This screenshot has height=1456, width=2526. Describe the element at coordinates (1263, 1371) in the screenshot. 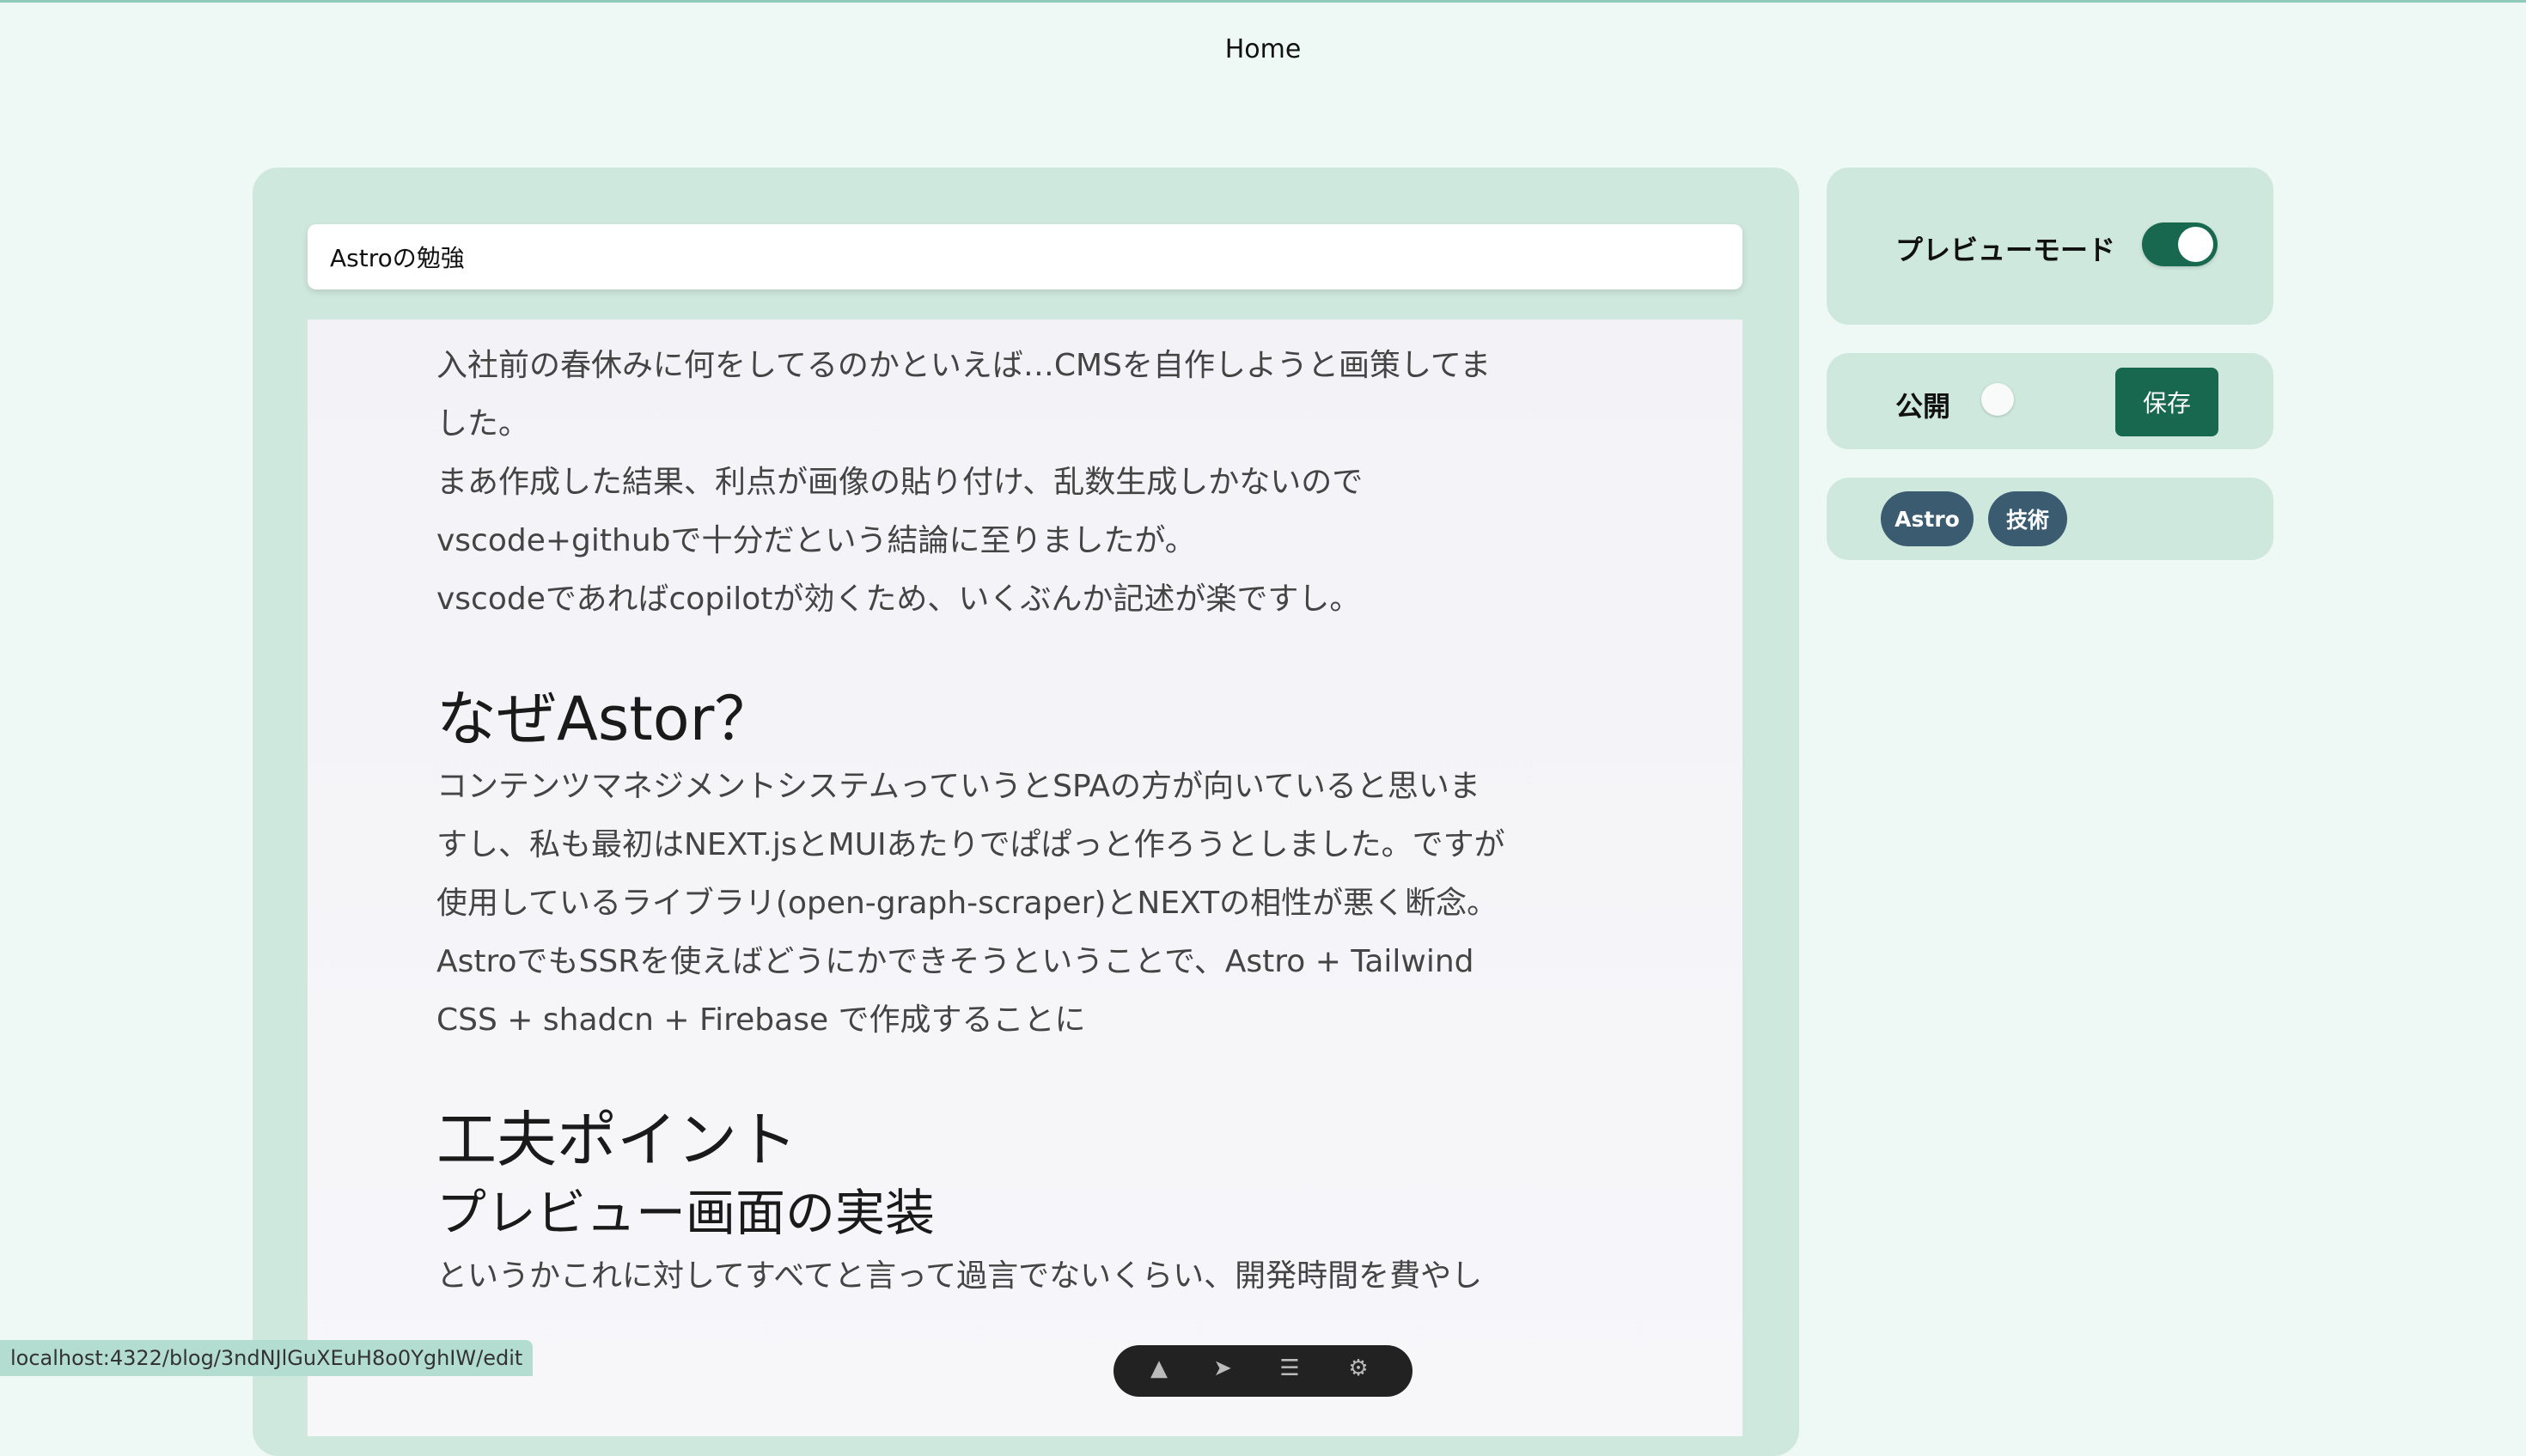

I see `floating-toolbar: ▲ ➤ ☰ ⚙` at that location.